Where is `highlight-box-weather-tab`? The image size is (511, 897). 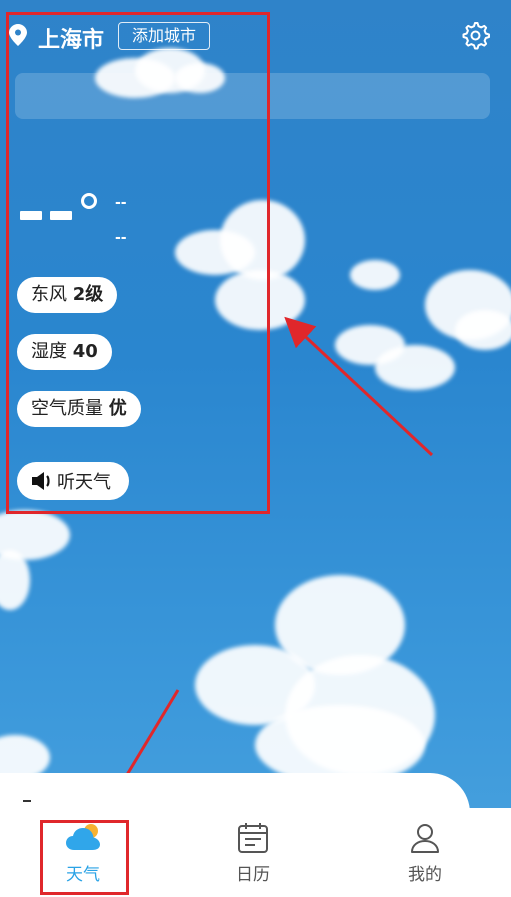 highlight-box-weather-tab is located at coordinates (84, 857).